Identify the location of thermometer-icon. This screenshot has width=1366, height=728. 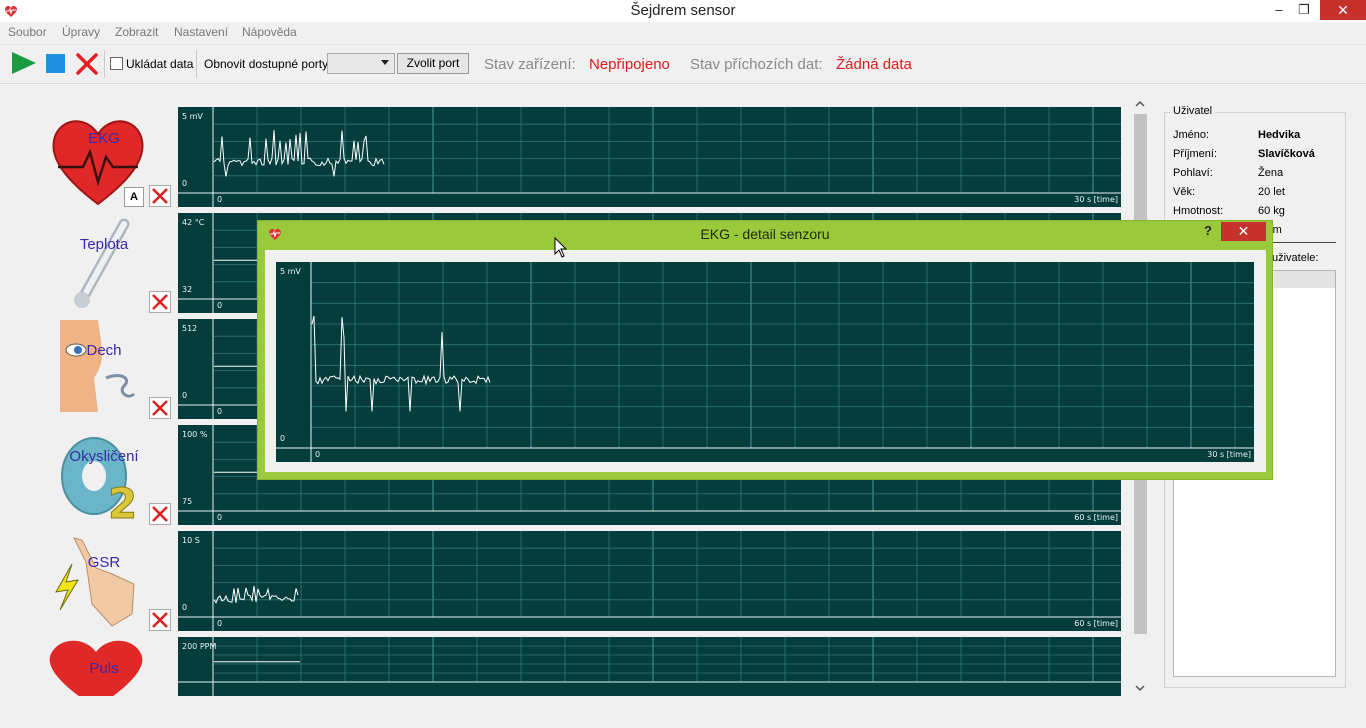
(103, 267).